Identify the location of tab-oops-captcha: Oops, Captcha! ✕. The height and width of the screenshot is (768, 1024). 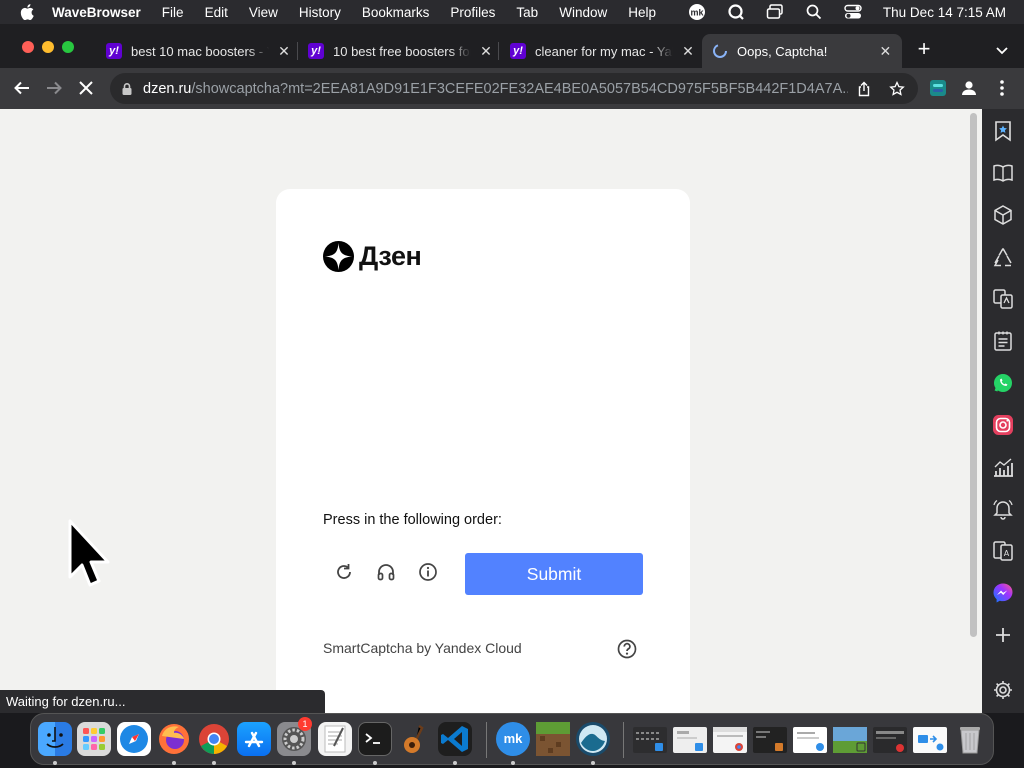
(802, 51).